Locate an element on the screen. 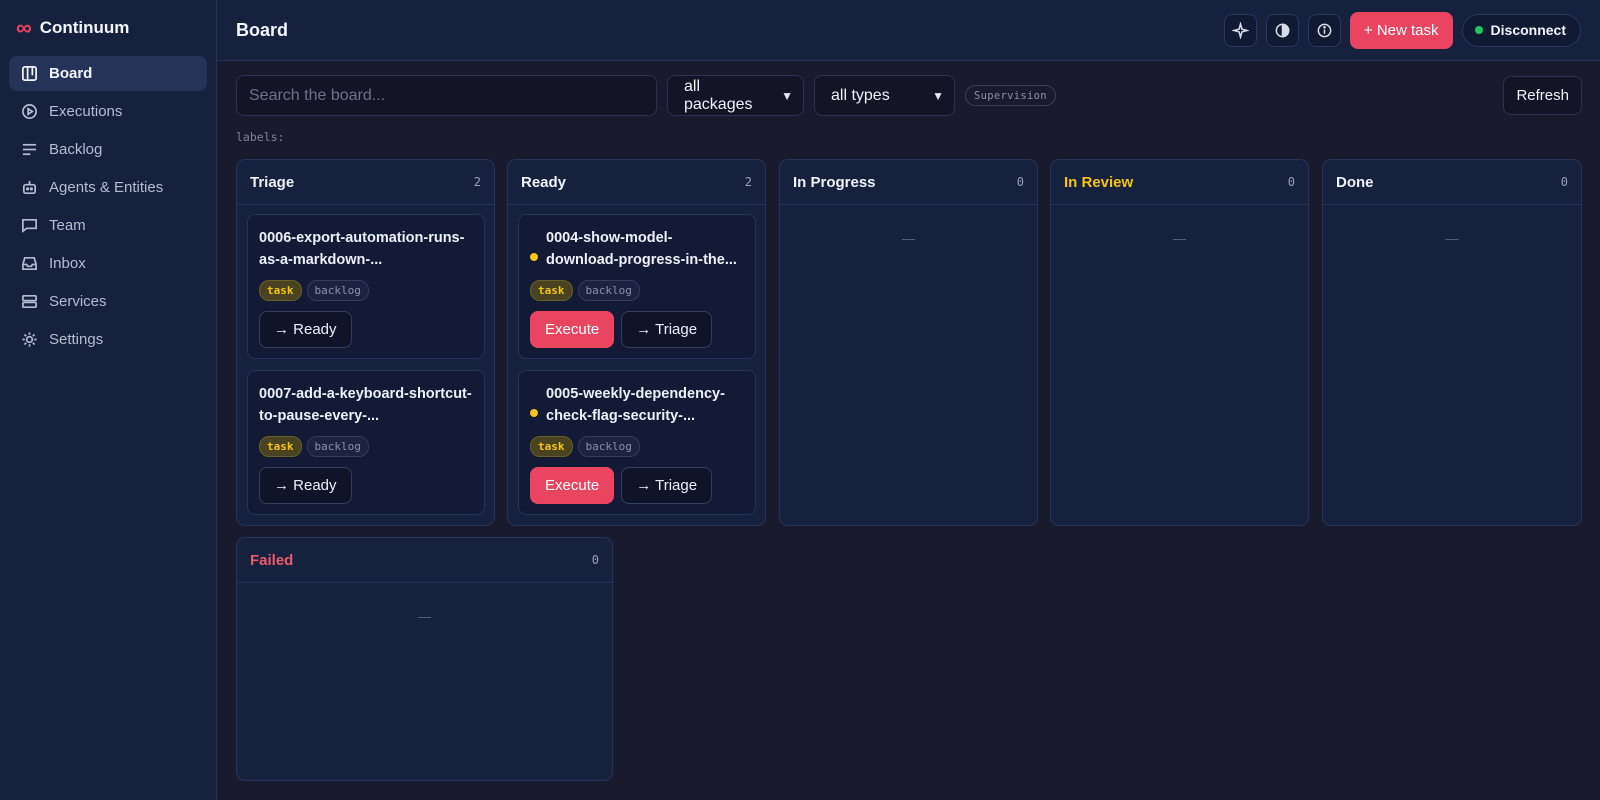  board-icon is located at coordinates (29, 74).